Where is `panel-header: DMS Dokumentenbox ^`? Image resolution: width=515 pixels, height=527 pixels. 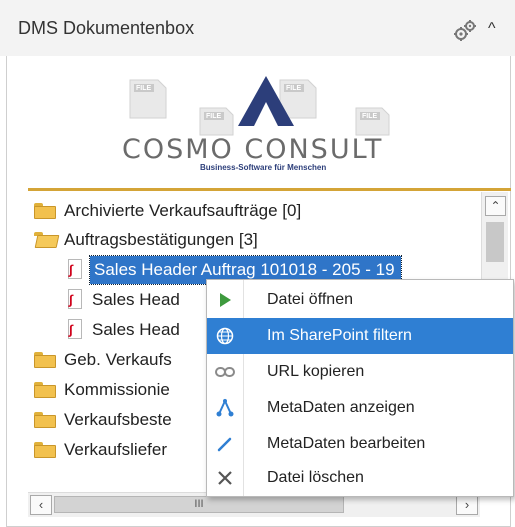 panel-header: DMS Dokumentenbox ^ is located at coordinates (257, 28).